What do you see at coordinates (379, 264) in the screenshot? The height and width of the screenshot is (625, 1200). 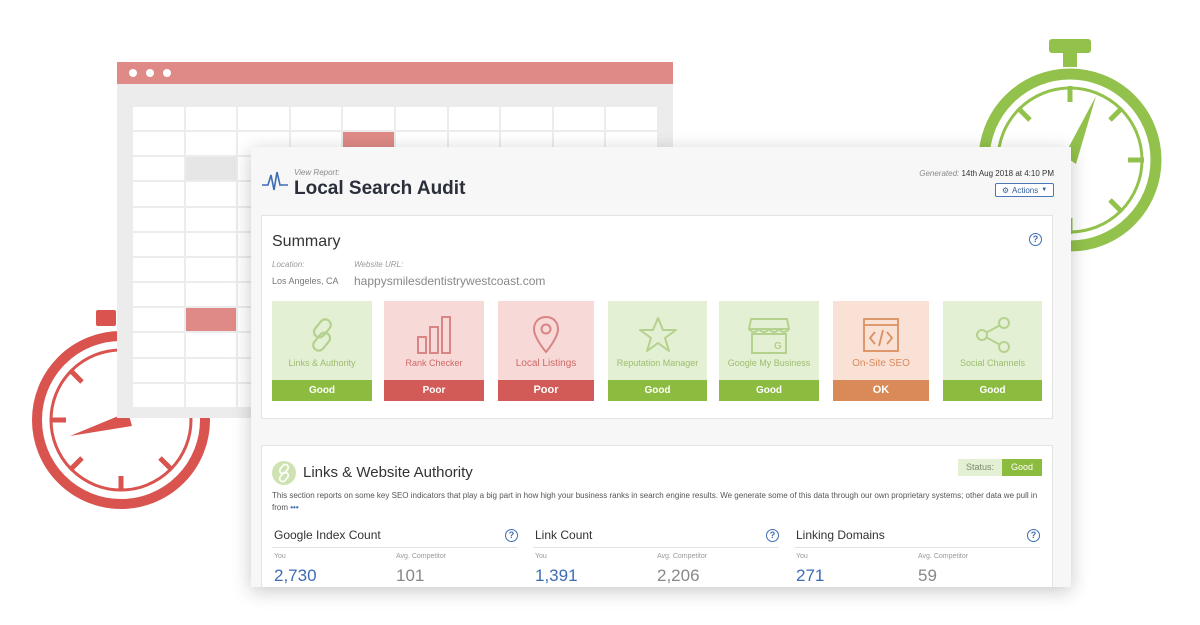 I see `website-url-label: Website URL:` at bounding box center [379, 264].